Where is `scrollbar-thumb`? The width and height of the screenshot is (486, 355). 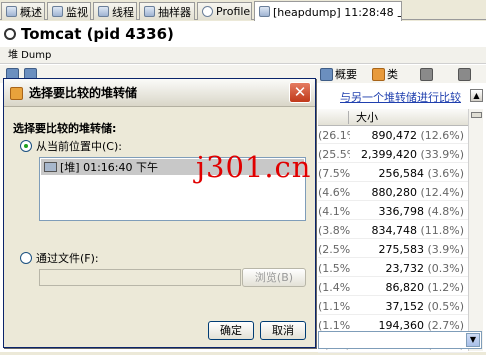
scrollbar-thumb is located at coordinates (476, 115).